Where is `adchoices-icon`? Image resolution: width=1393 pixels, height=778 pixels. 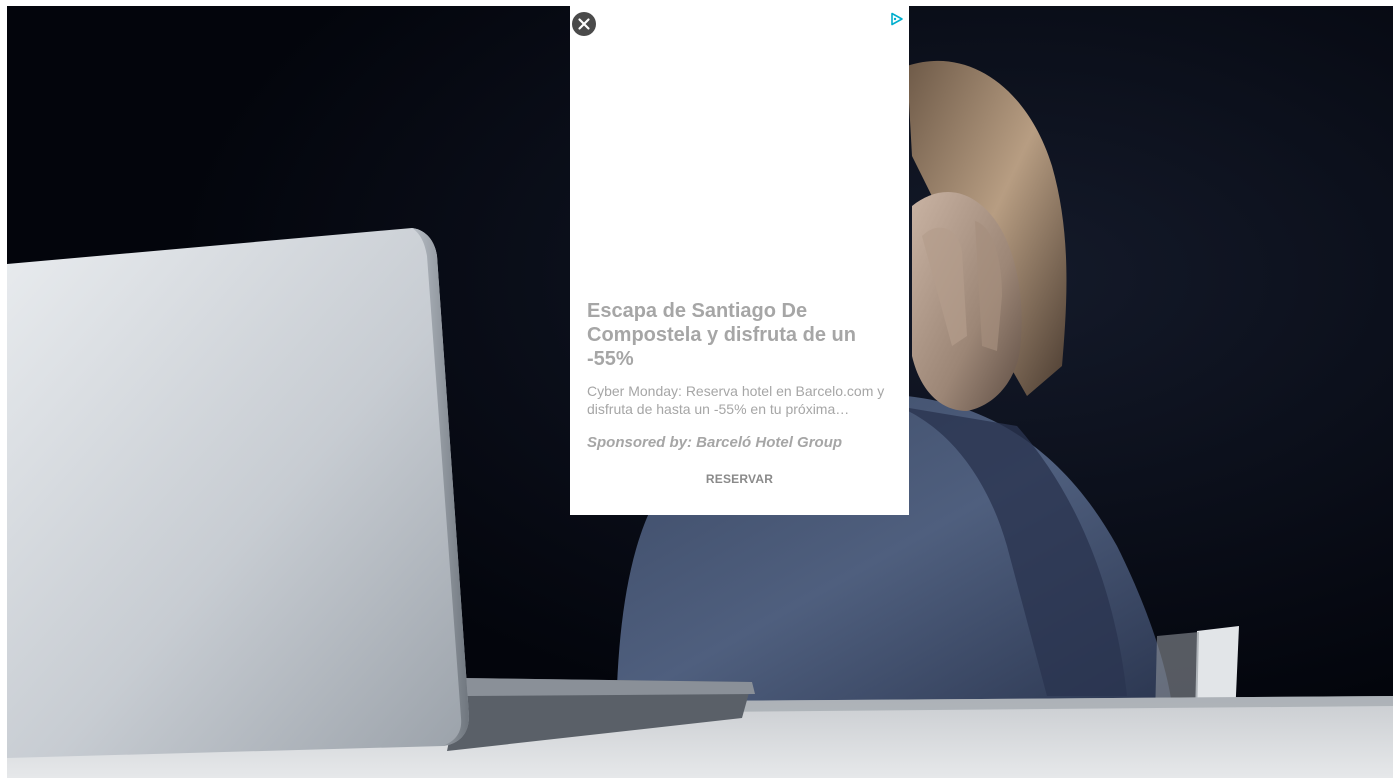
adchoices-icon is located at coordinates (897, 19).